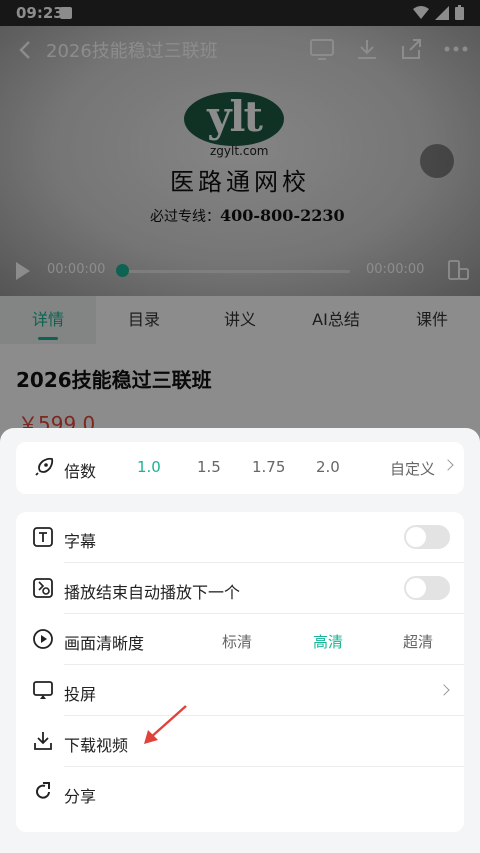 The width and height of the screenshot is (480, 853). Describe the element at coordinates (149, 467) in the screenshot. I see `speed-option-1-0: 1.0` at that location.